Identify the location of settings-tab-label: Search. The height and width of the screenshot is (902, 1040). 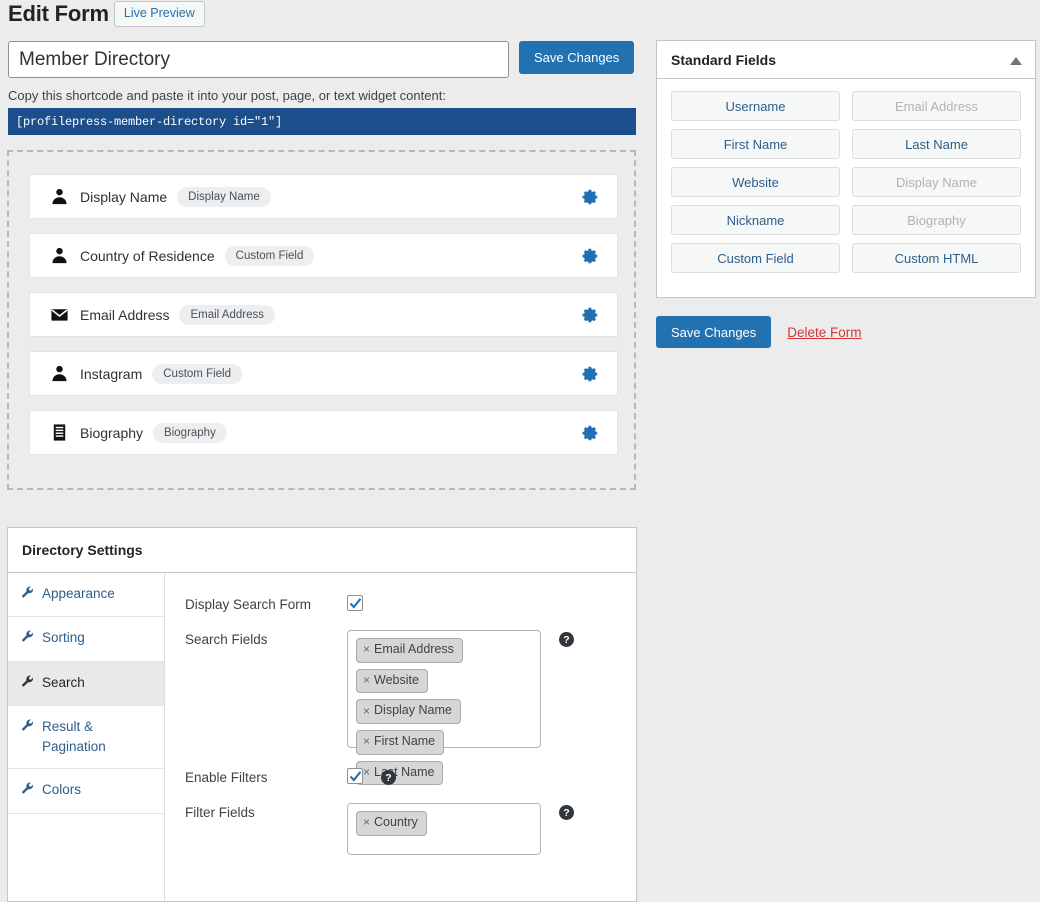
(63, 682).